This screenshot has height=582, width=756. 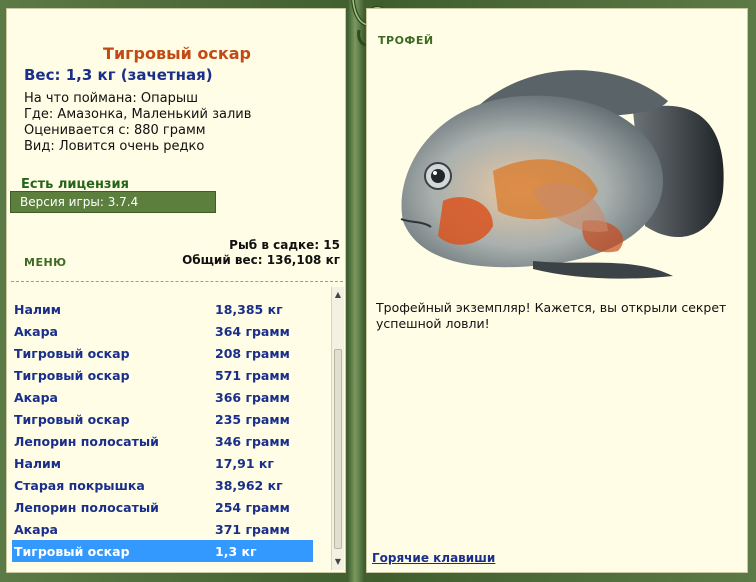 What do you see at coordinates (45, 262) in the screenshot?
I see `menu-button: МЕНЮ` at bounding box center [45, 262].